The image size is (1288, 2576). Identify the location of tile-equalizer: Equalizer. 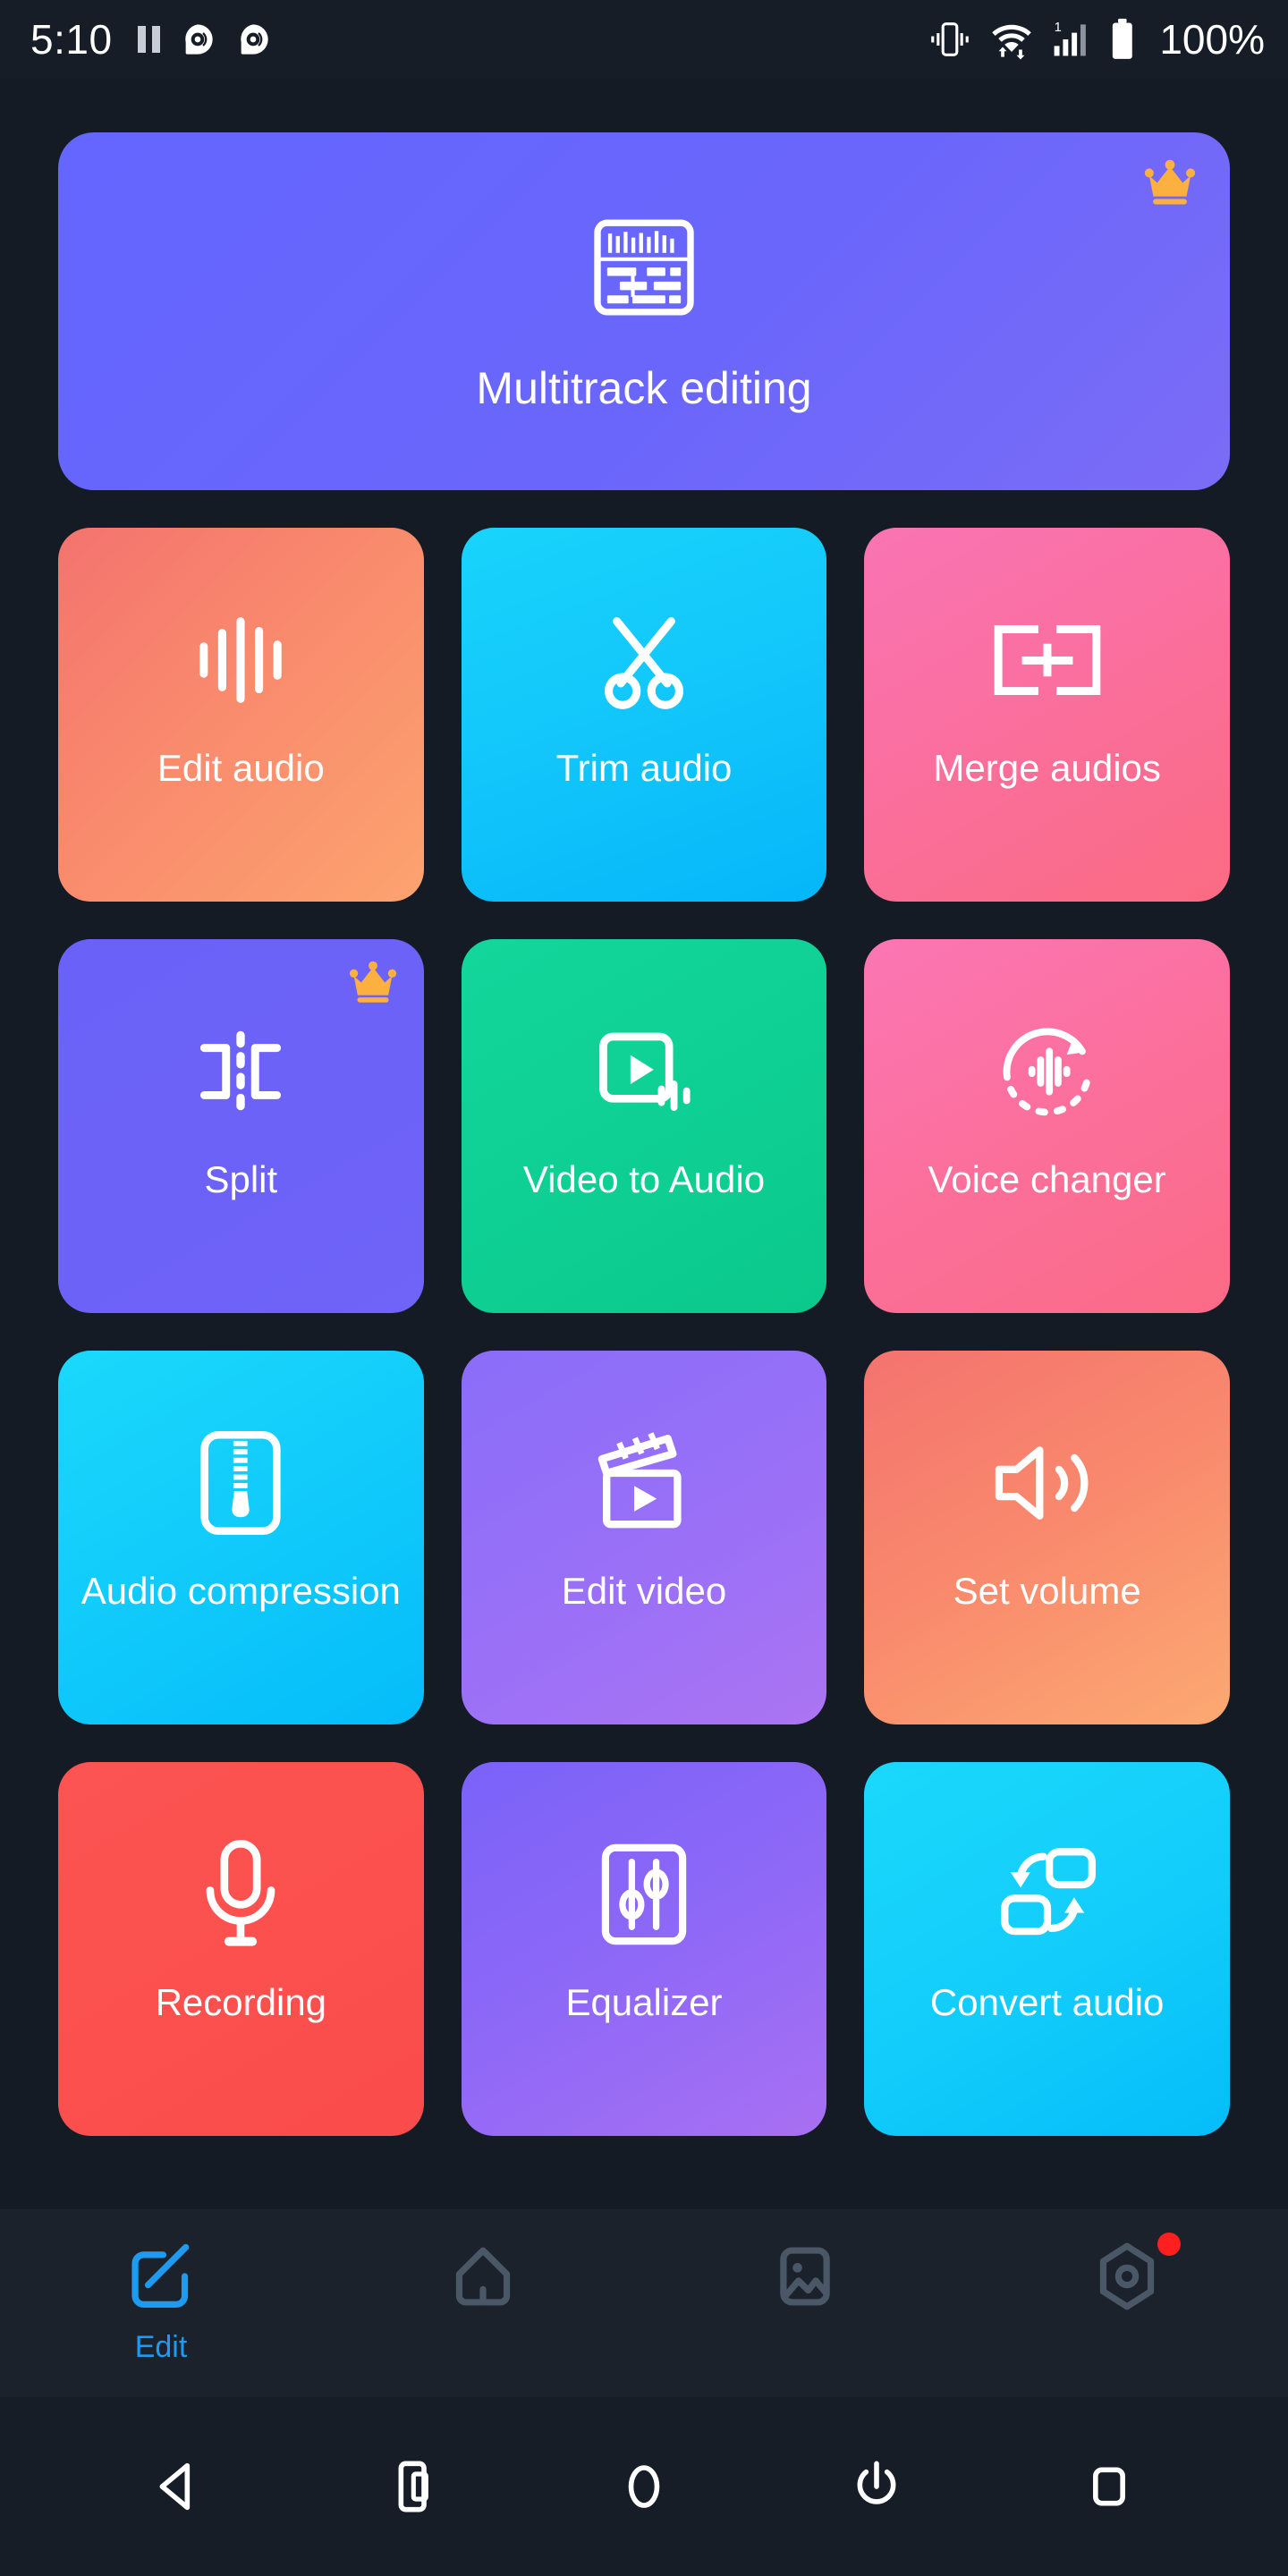
(644, 1949).